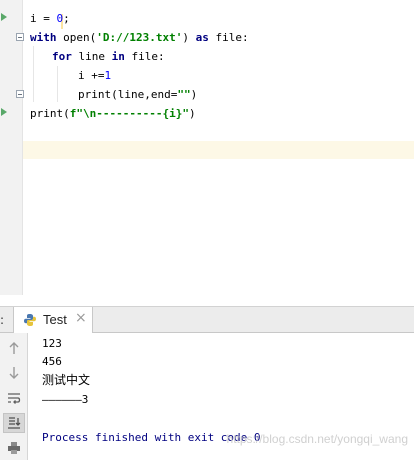 Image resolution: width=414 pixels, height=460 pixels. Describe the element at coordinates (138, 94) in the screenshot. I see `code-text: print(line,end="")` at that location.